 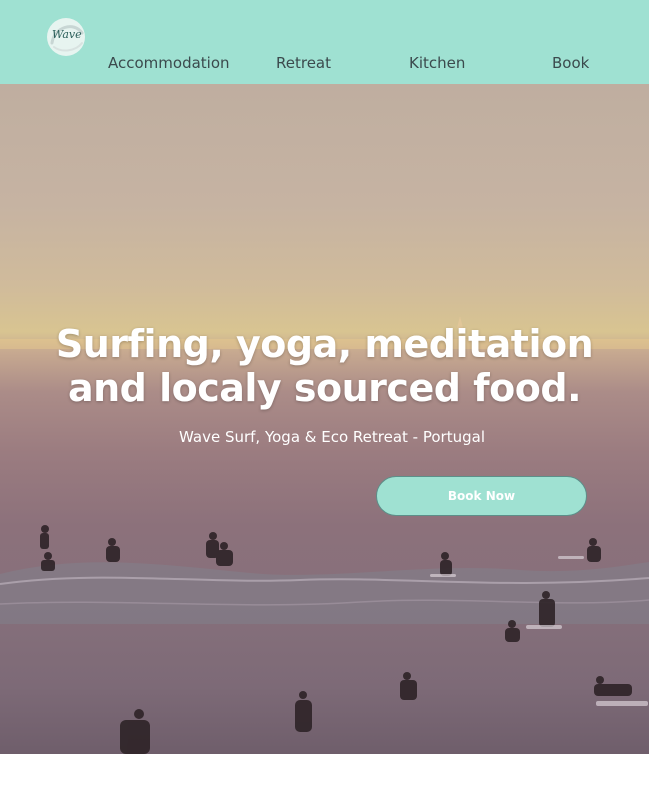 What do you see at coordinates (324, 388) in the screenshot?
I see `hero-headline-line2: and localy sourced food.` at bounding box center [324, 388].